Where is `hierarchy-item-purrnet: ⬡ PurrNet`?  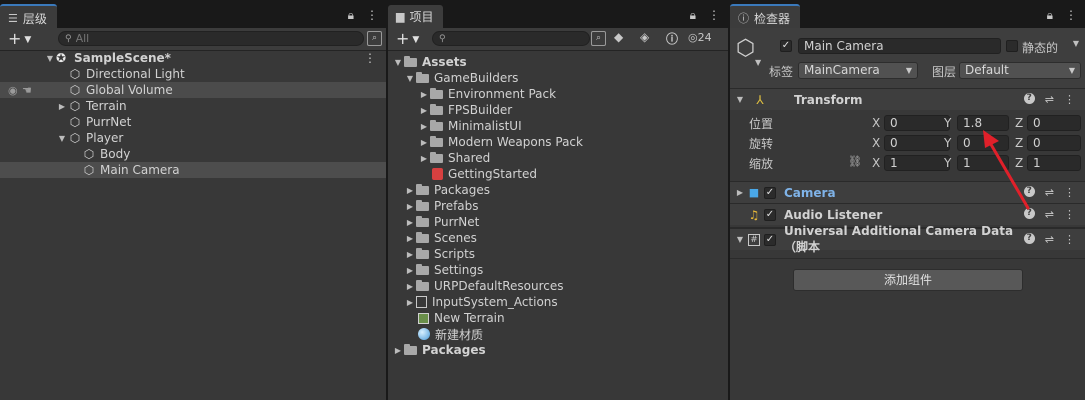
hierarchy-item-purrnet: ⬡ PurrNet is located at coordinates (193, 122).